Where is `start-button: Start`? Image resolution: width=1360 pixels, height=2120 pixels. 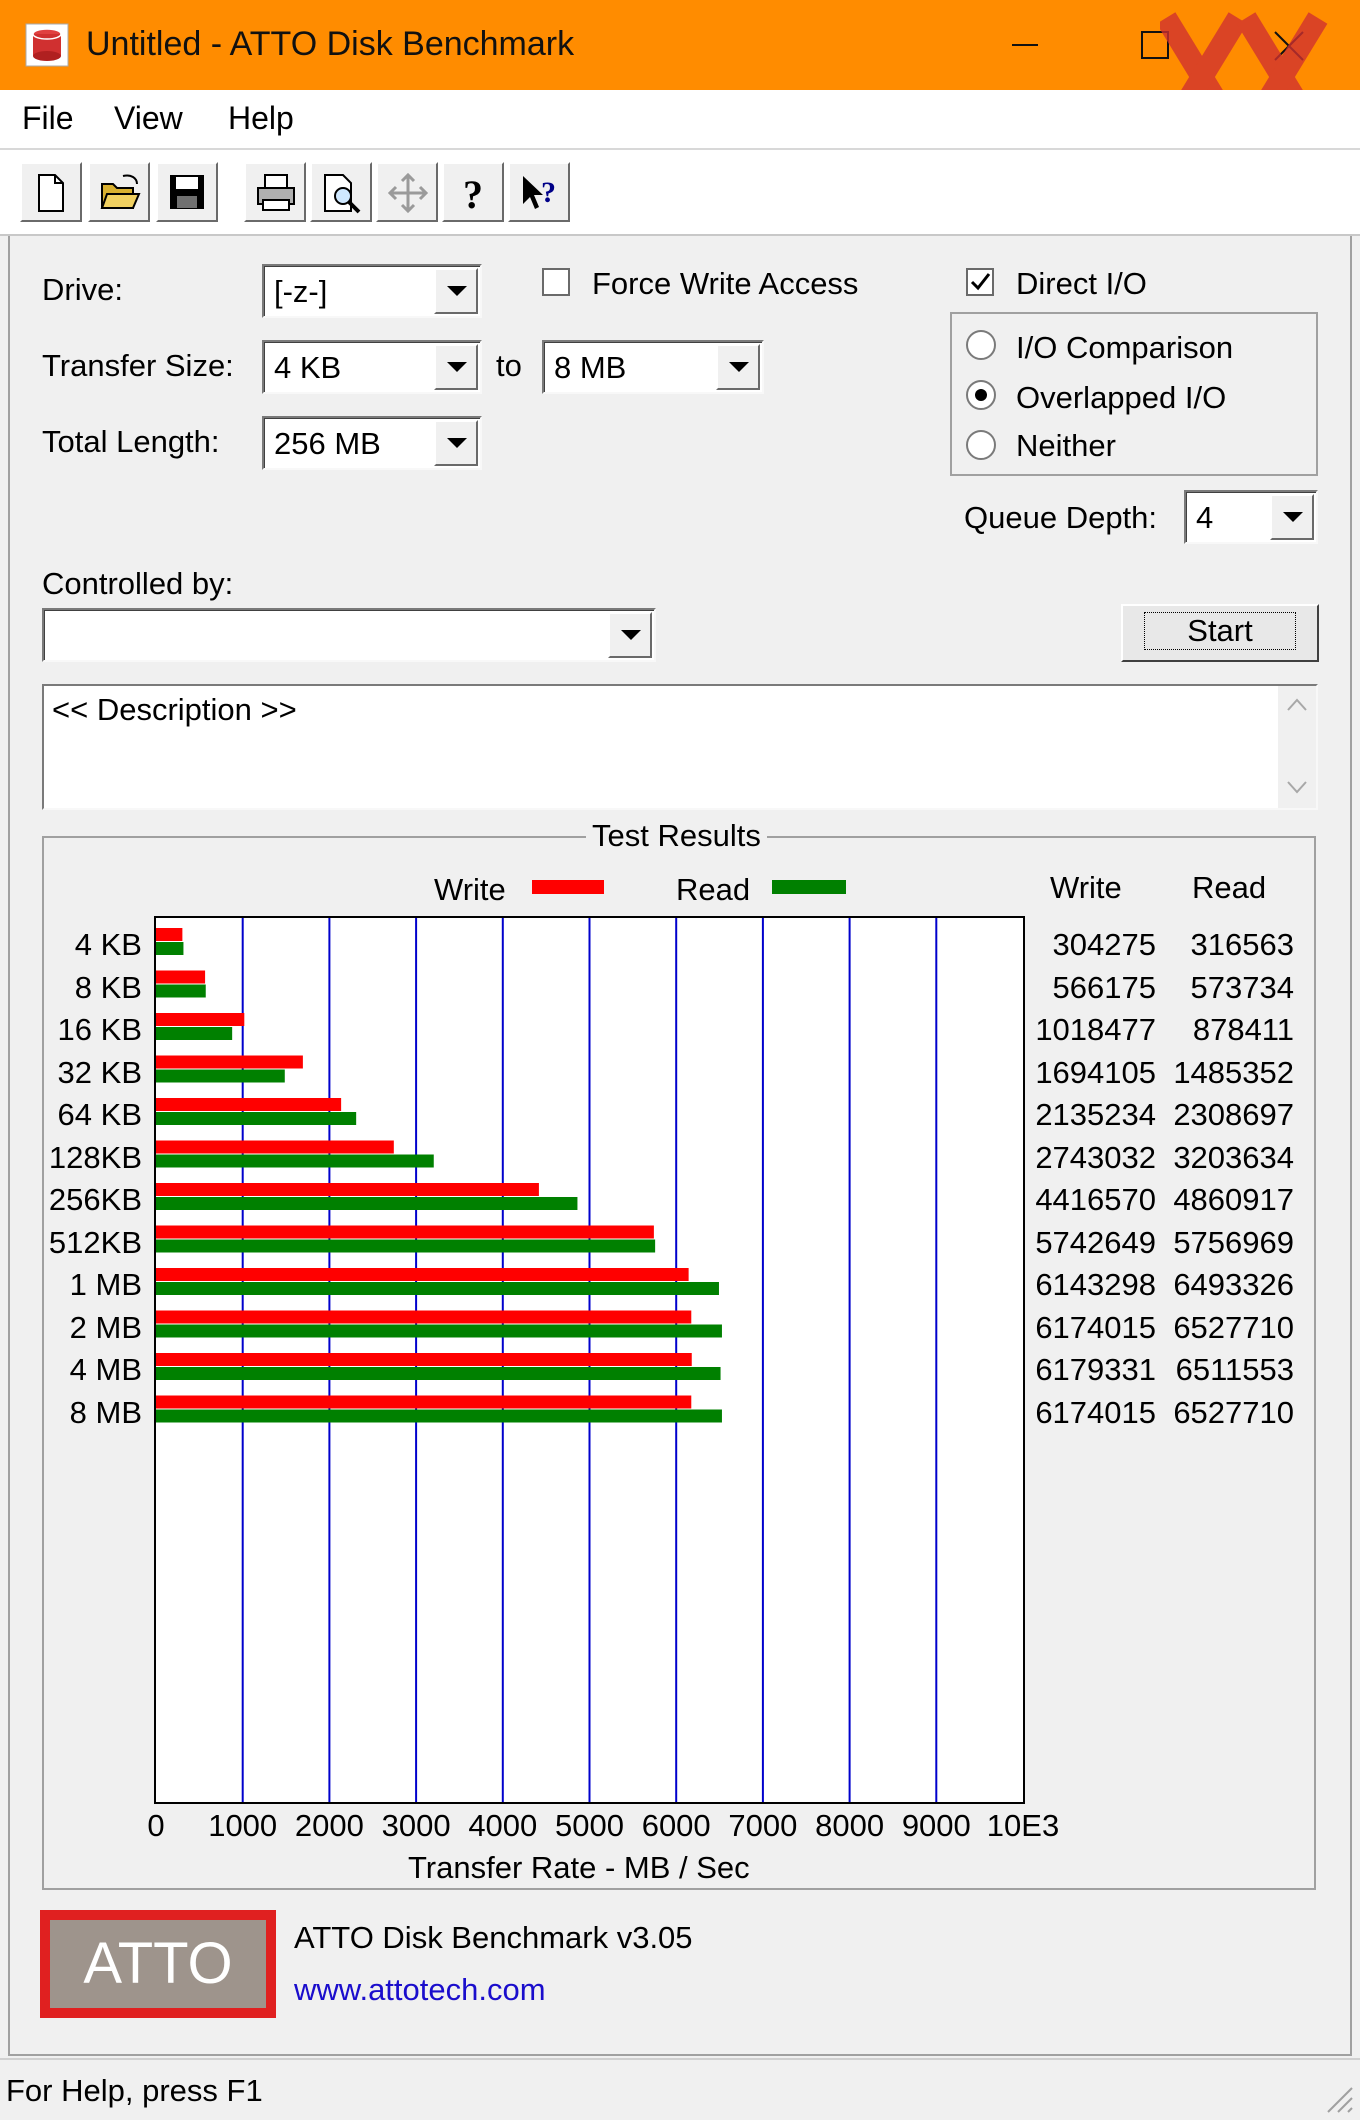
start-button: Start is located at coordinates (1220, 633).